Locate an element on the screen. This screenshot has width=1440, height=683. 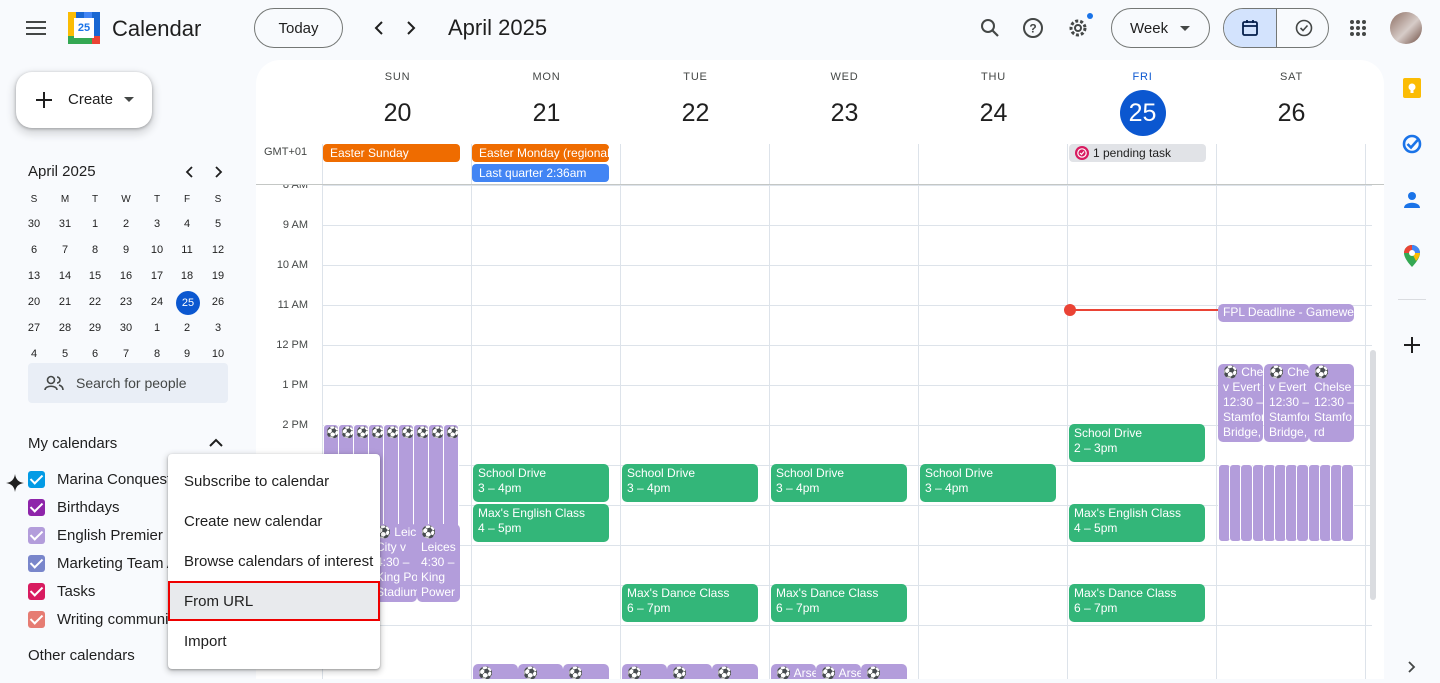
mini-calendar-day: 29 is located at coordinates (95, 328).